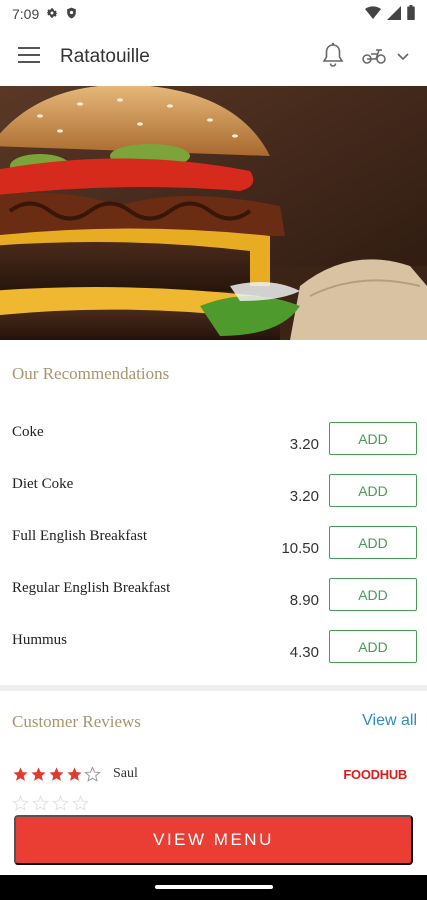 The image size is (427, 900). I want to click on status-bar: 7:09, so click(213, 14).